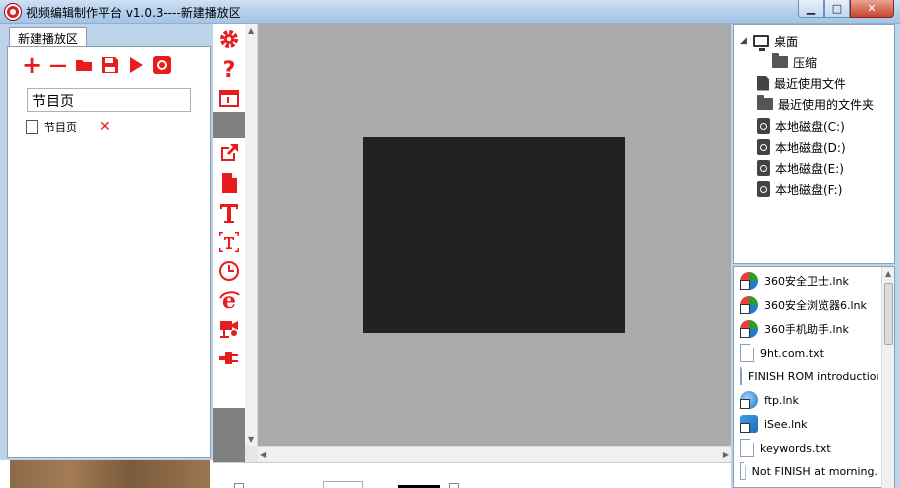  What do you see at coordinates (229, 358) in the screenshot?
I see `plugin-tool` at bounding box center [229, 358].